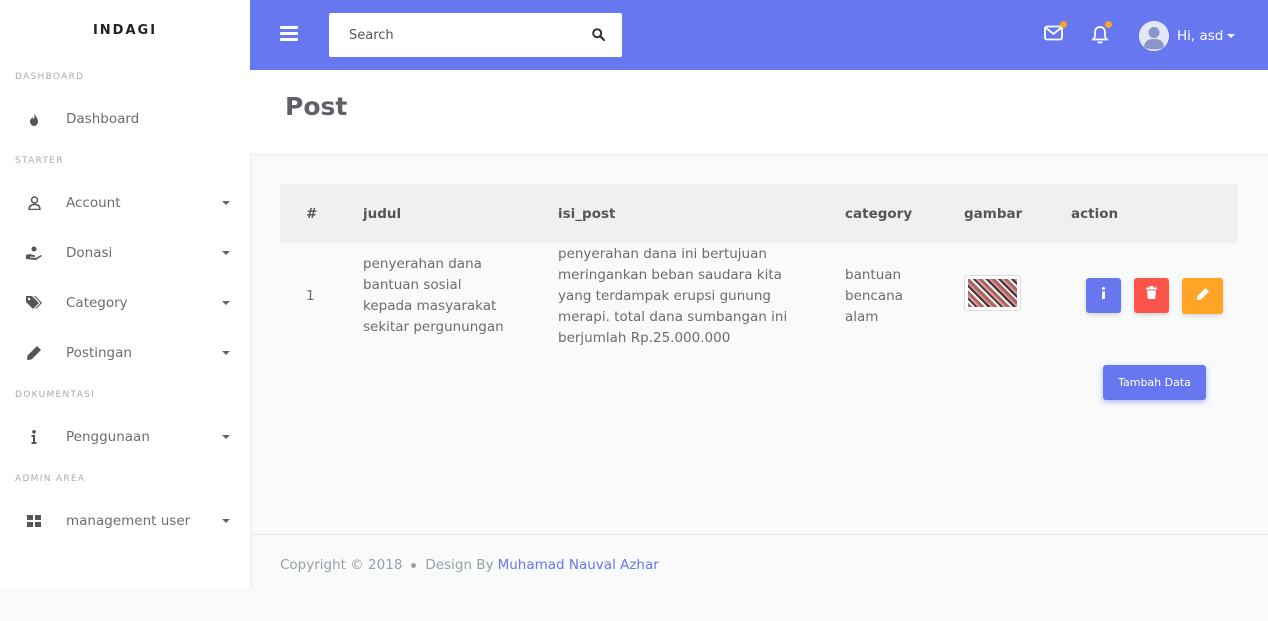  I want to click on notification-button, so click(1101, 34).